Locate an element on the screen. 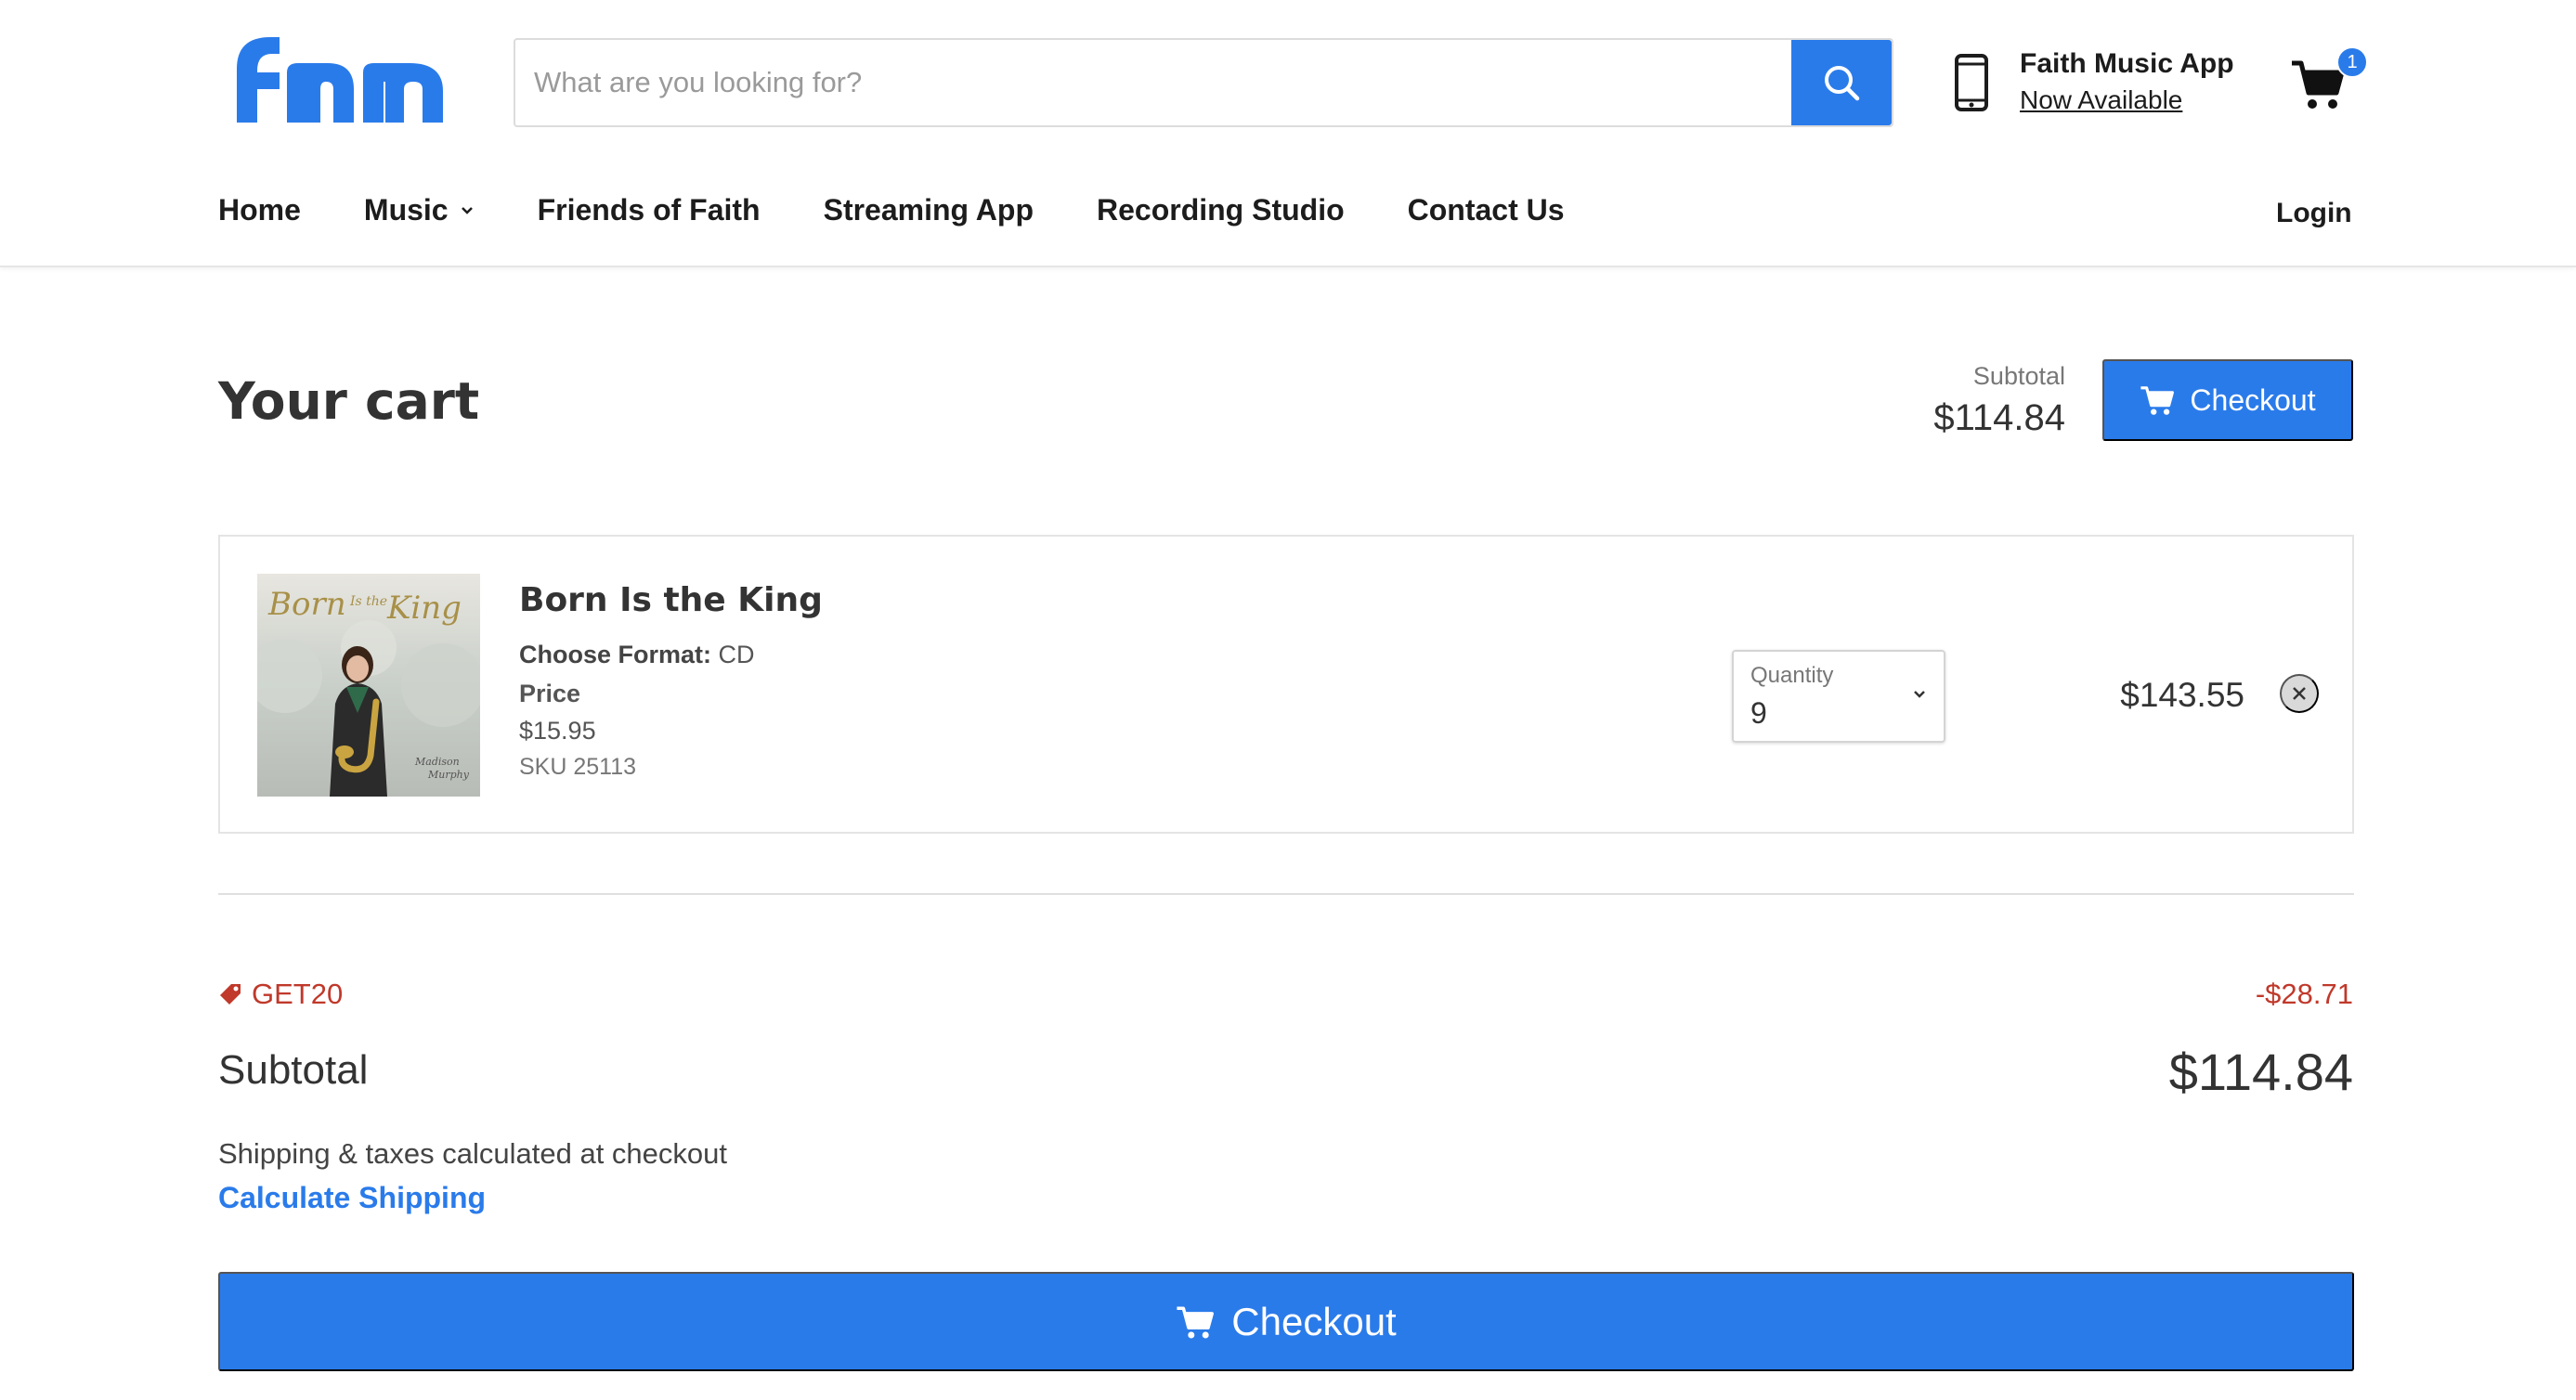 Image resolution: width=2576 pixels, height=1400 pixels. svg-text: Madison is located at coordinates (437, 762).